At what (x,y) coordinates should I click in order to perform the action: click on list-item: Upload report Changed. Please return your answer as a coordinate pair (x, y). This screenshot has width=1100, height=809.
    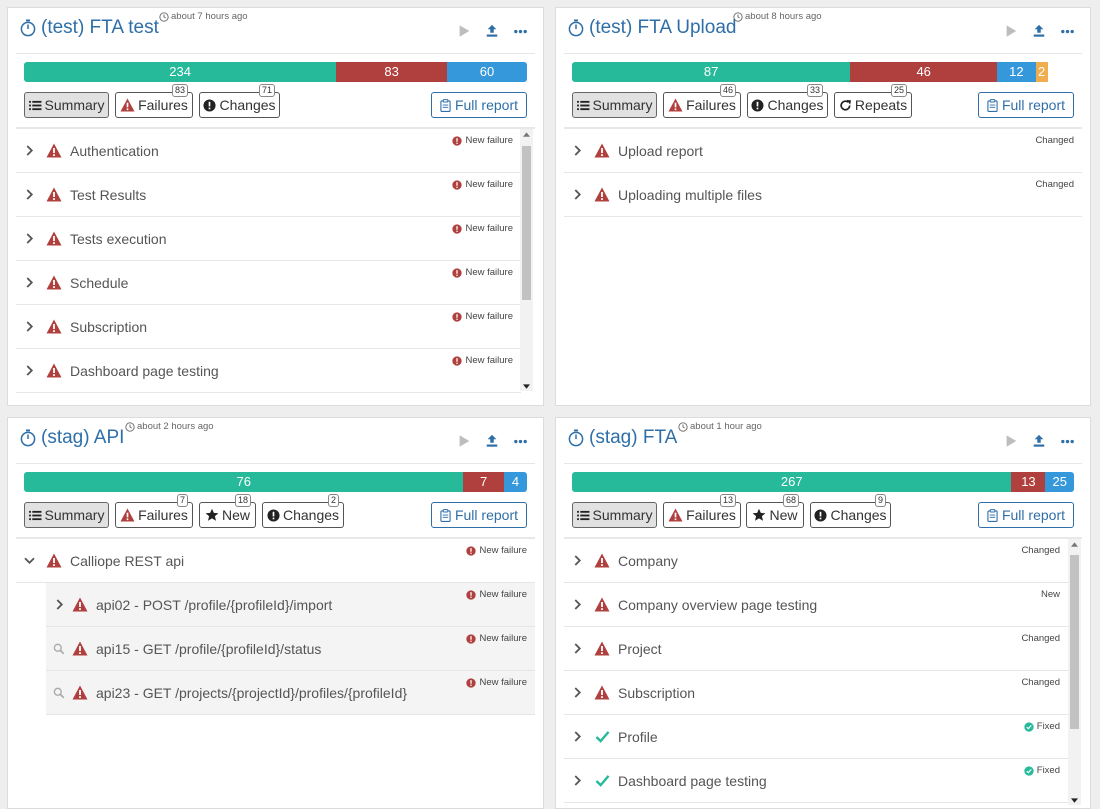
    Looking at the image, I should click on (823, 151).